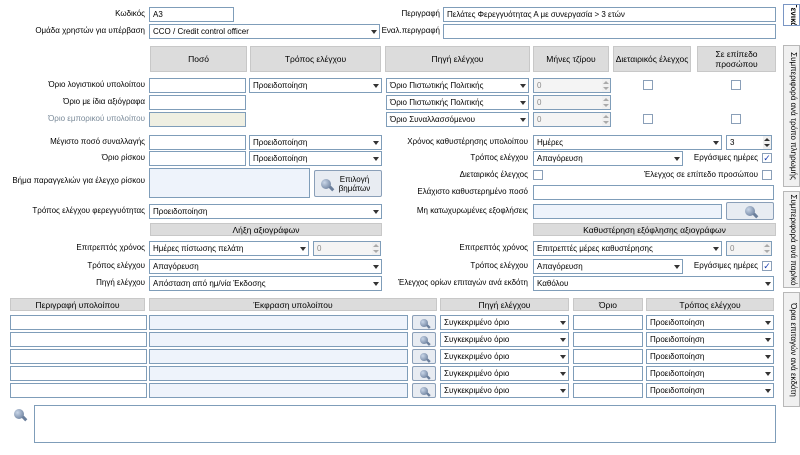  I want to click on risk-method-select: Προειδοποίηση, so click(315, 158).